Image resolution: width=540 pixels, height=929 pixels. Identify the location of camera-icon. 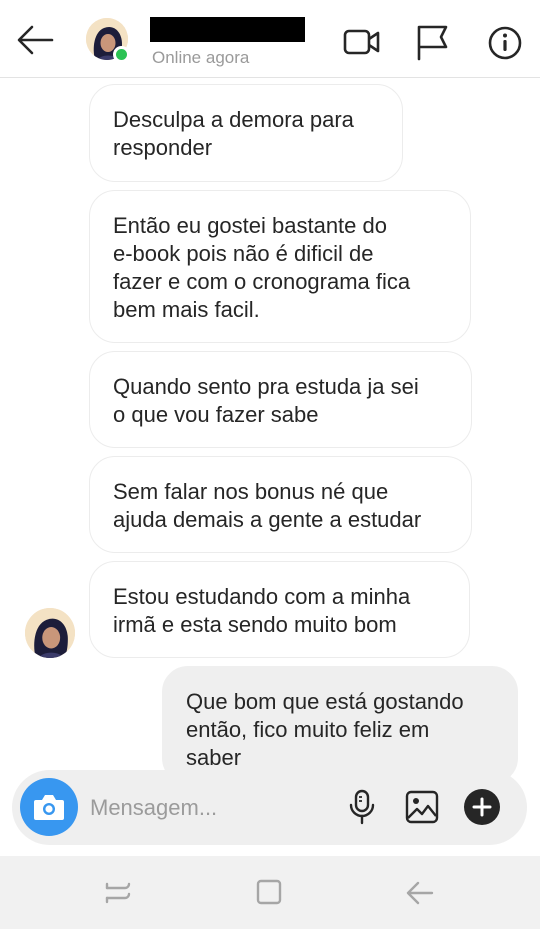
(49, 807).